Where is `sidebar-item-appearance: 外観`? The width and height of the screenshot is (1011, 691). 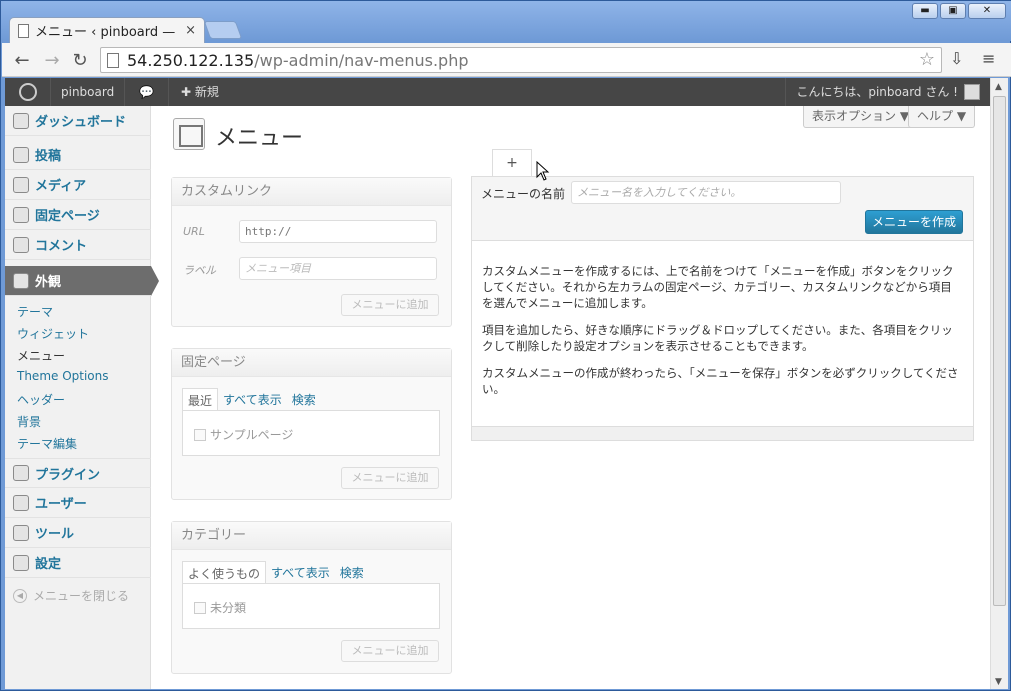
sidebar-item-appearance: 外観 is located at coordinates (82, 281).